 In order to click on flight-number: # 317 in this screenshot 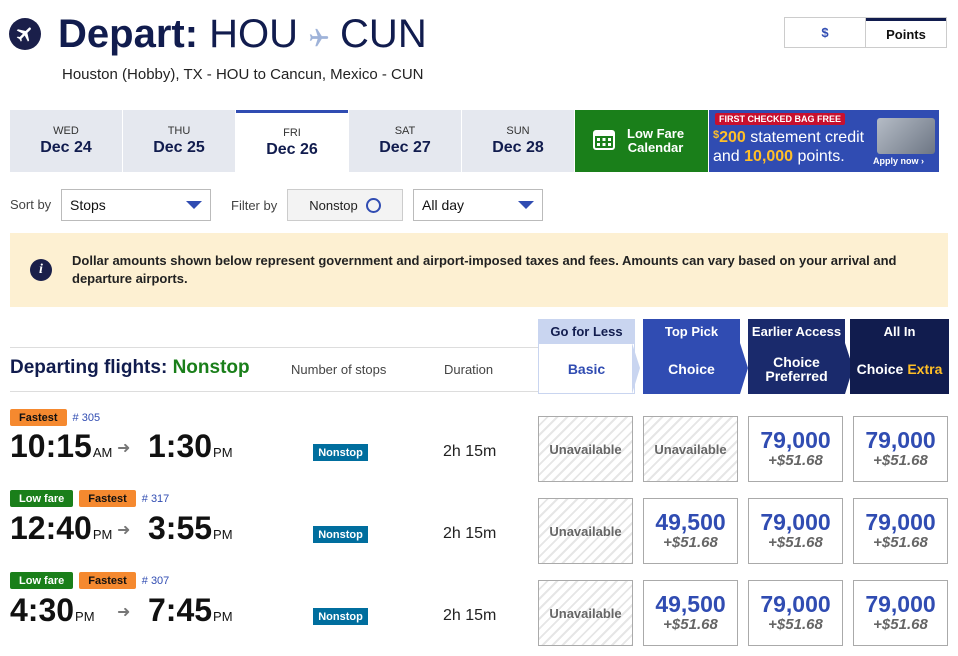, I will do `click(156, 499)`.